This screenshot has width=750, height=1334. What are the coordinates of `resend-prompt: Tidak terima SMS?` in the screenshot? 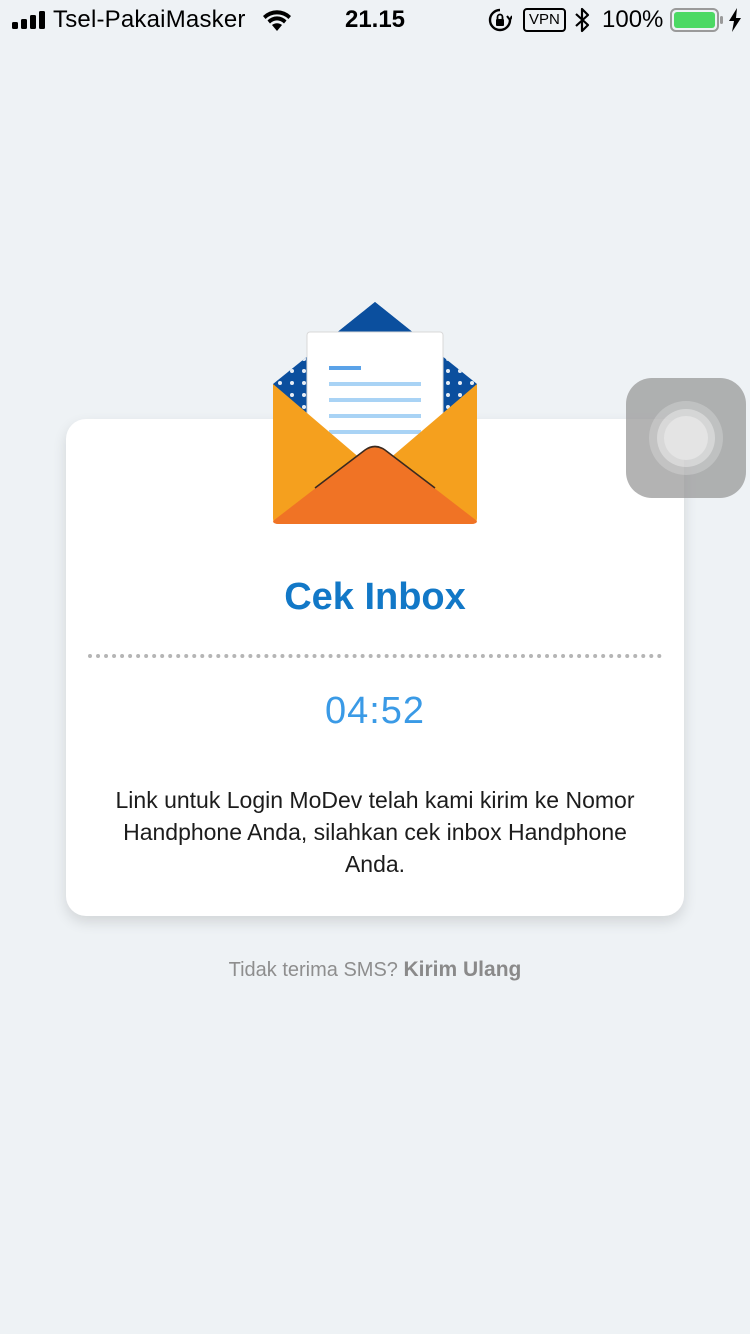 It's located at (313, 970).